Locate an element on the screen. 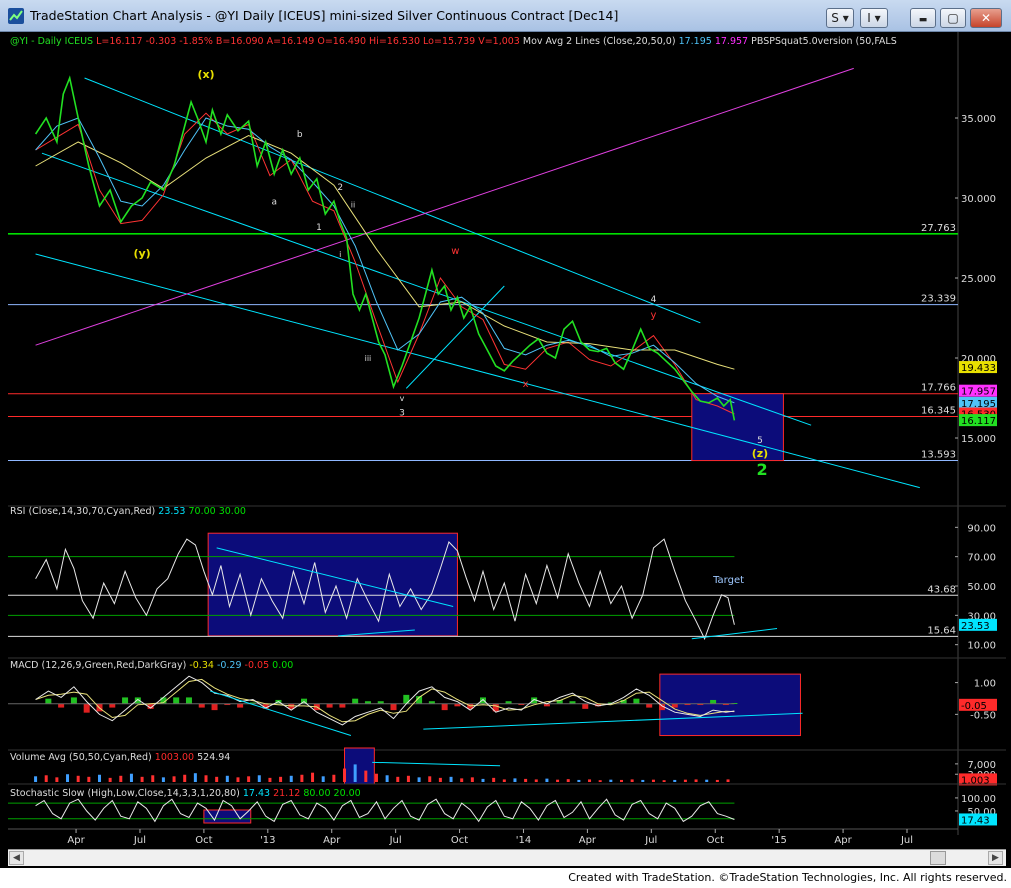 This screenshot has height=888, width=1011. price-header-part: Mov Avg 2 Lines (Close,20,50,0) is located at coordinates (601, 41).